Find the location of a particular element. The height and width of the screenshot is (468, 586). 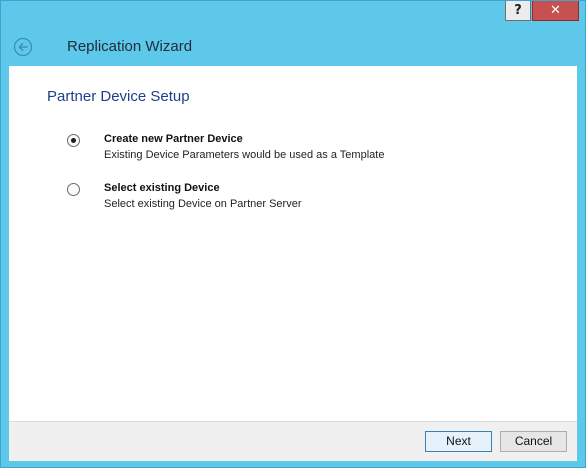

help-button: ? is located at coordinates (518, 11).